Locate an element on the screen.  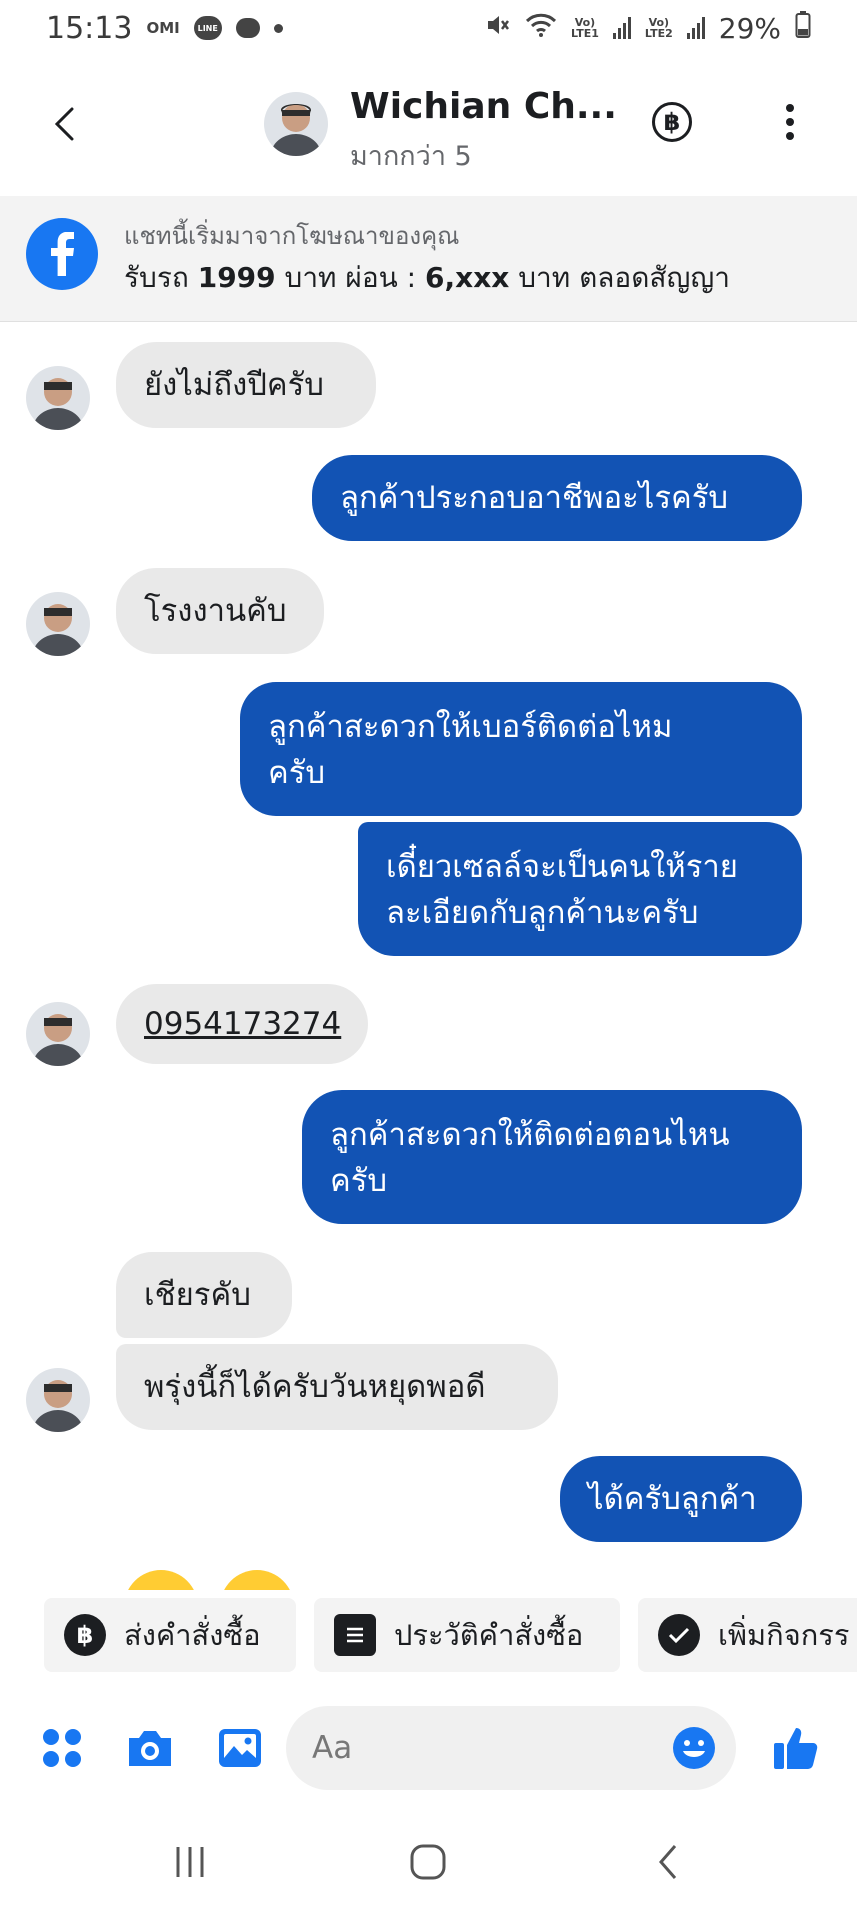
gallery-icon is located at coordinates (240, 1748).